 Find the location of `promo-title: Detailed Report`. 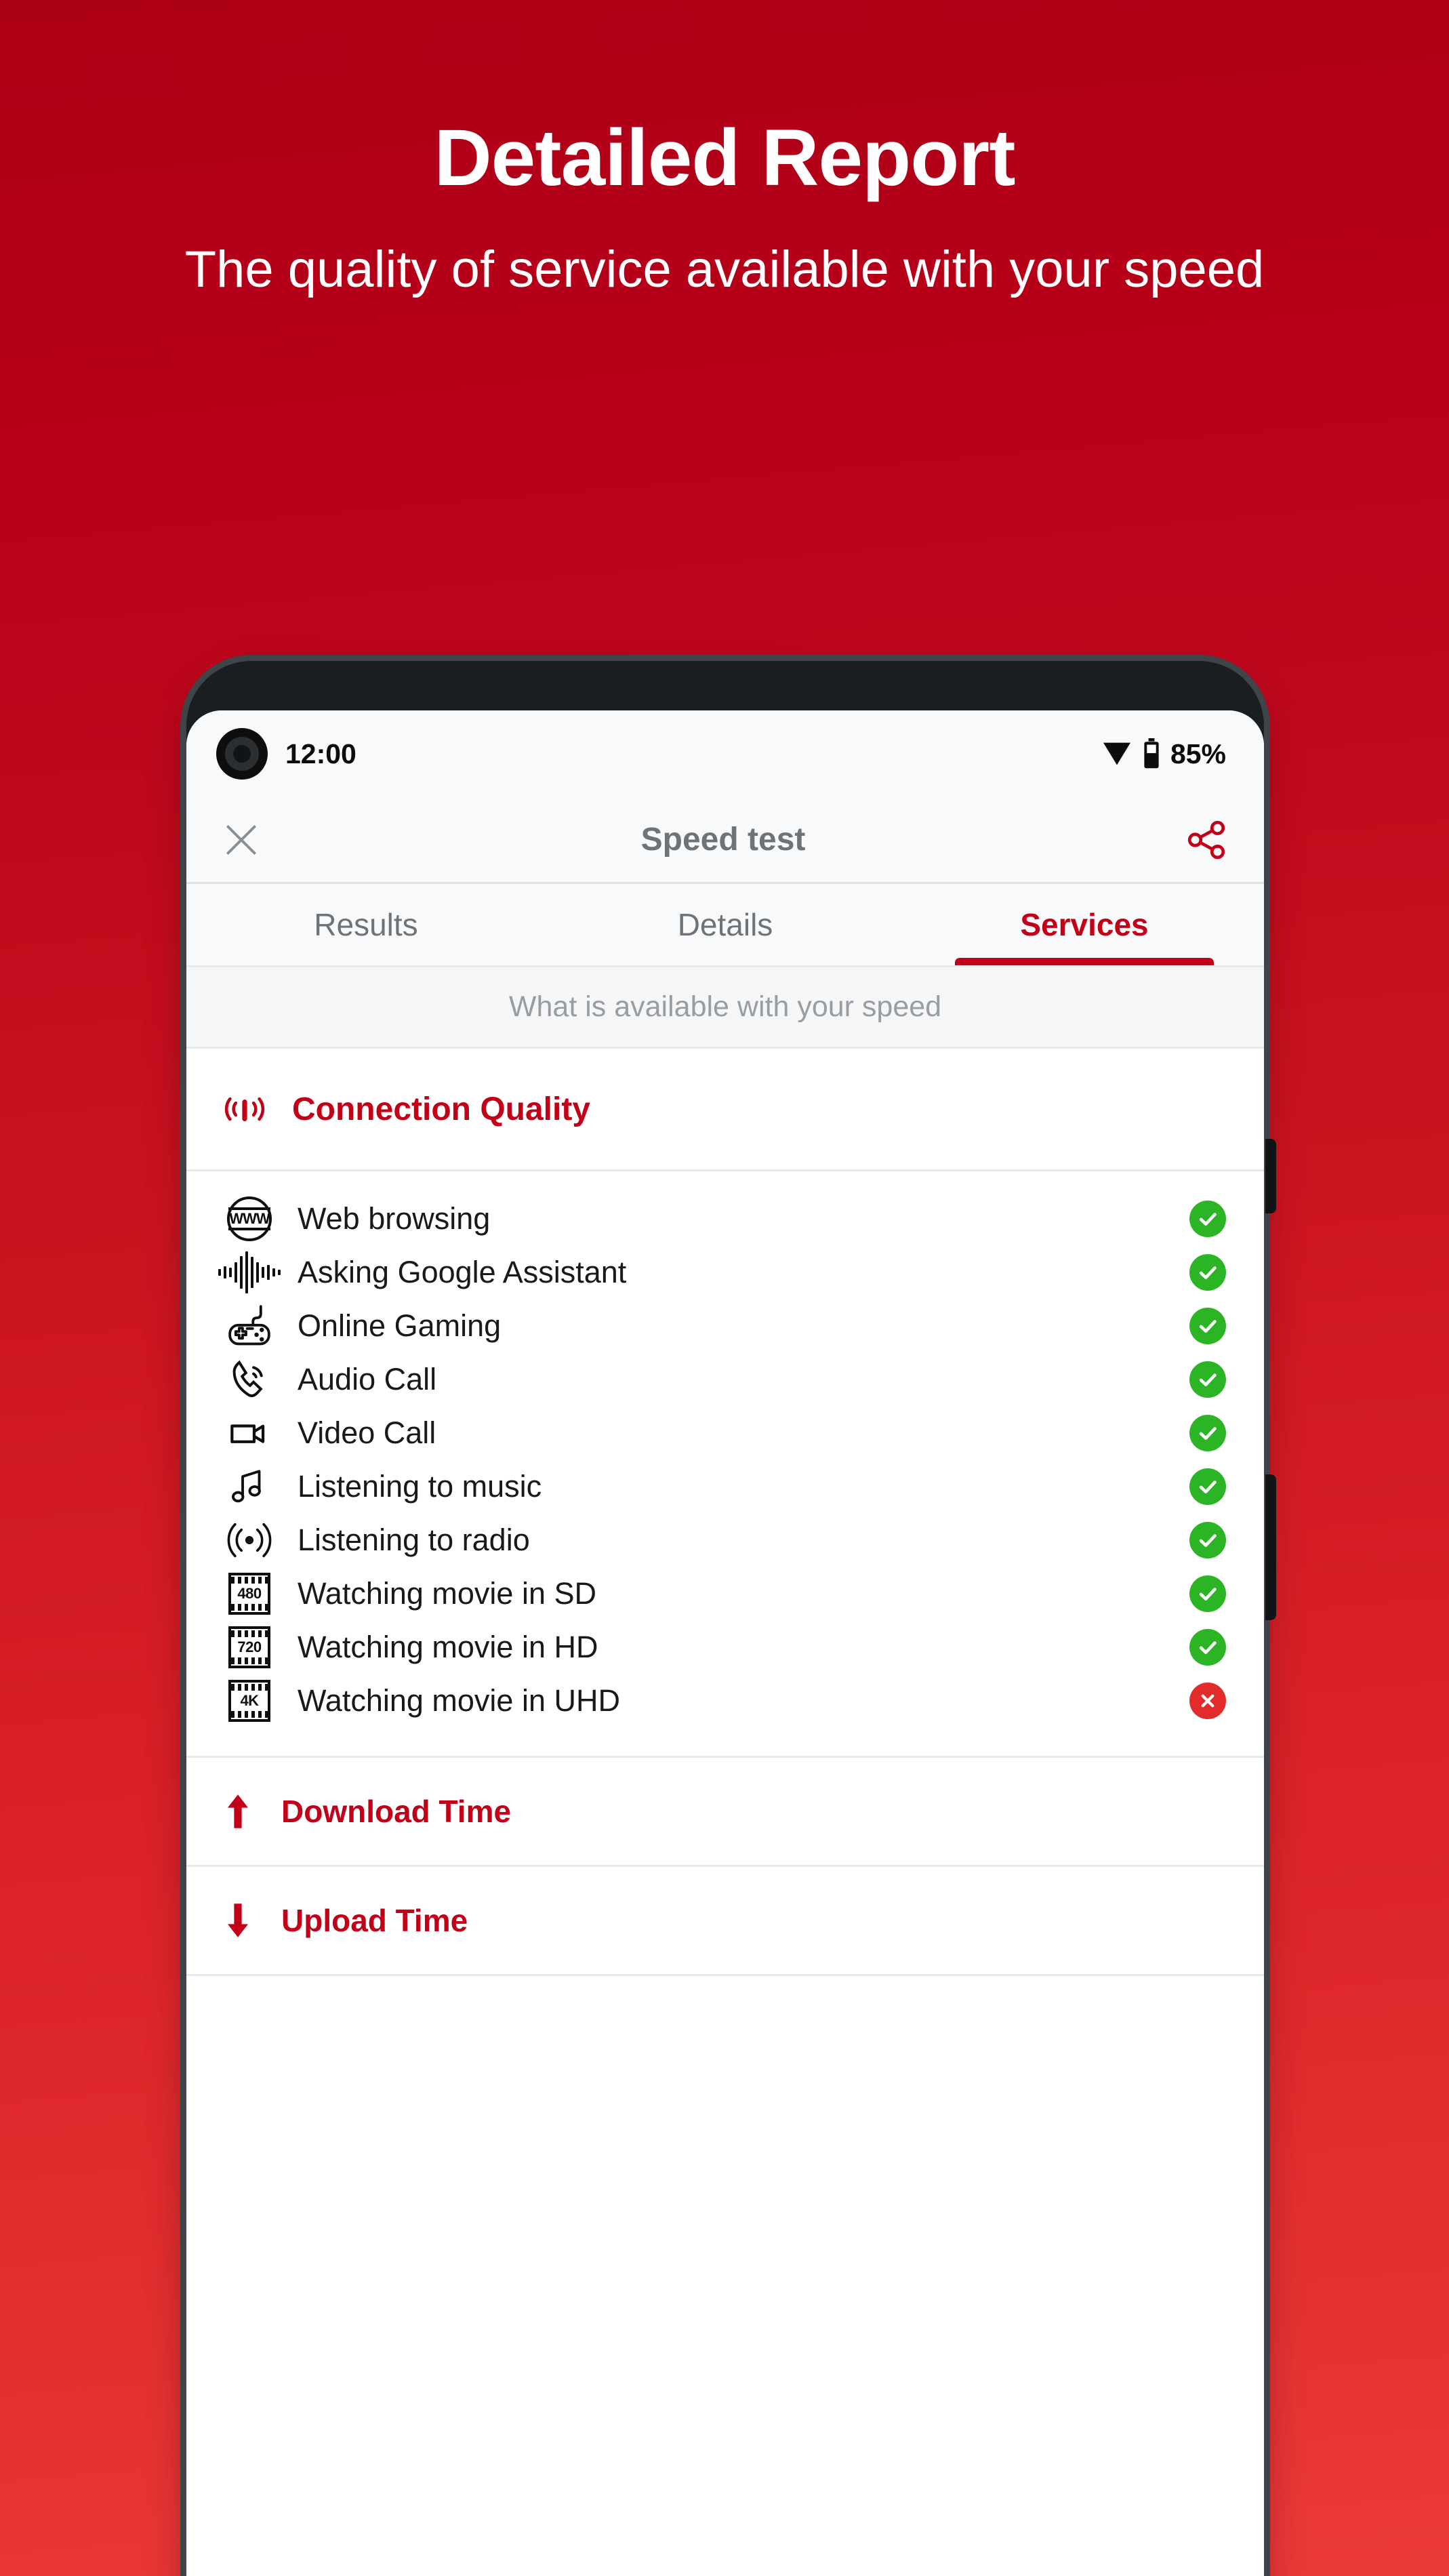

promo-title: Detailed Report is located at coordinates (724, 158).